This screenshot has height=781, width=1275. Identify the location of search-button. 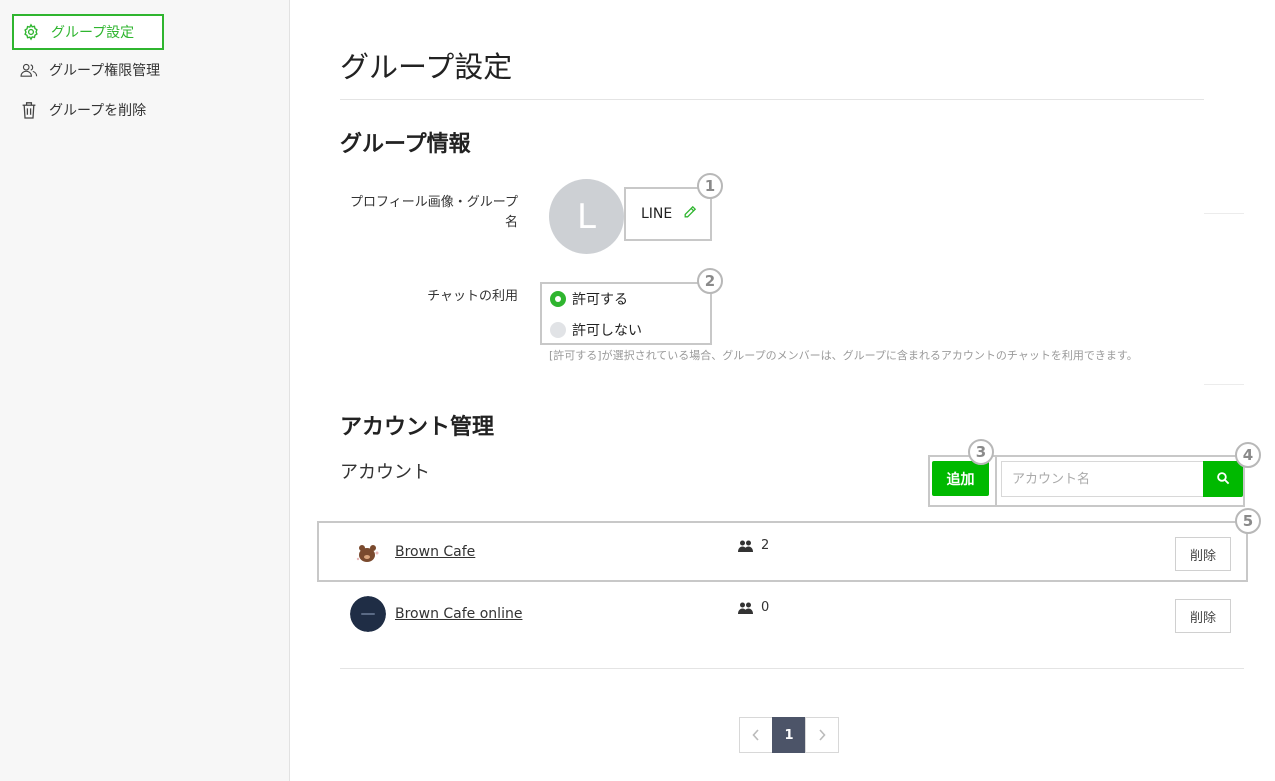
(1223, 479).